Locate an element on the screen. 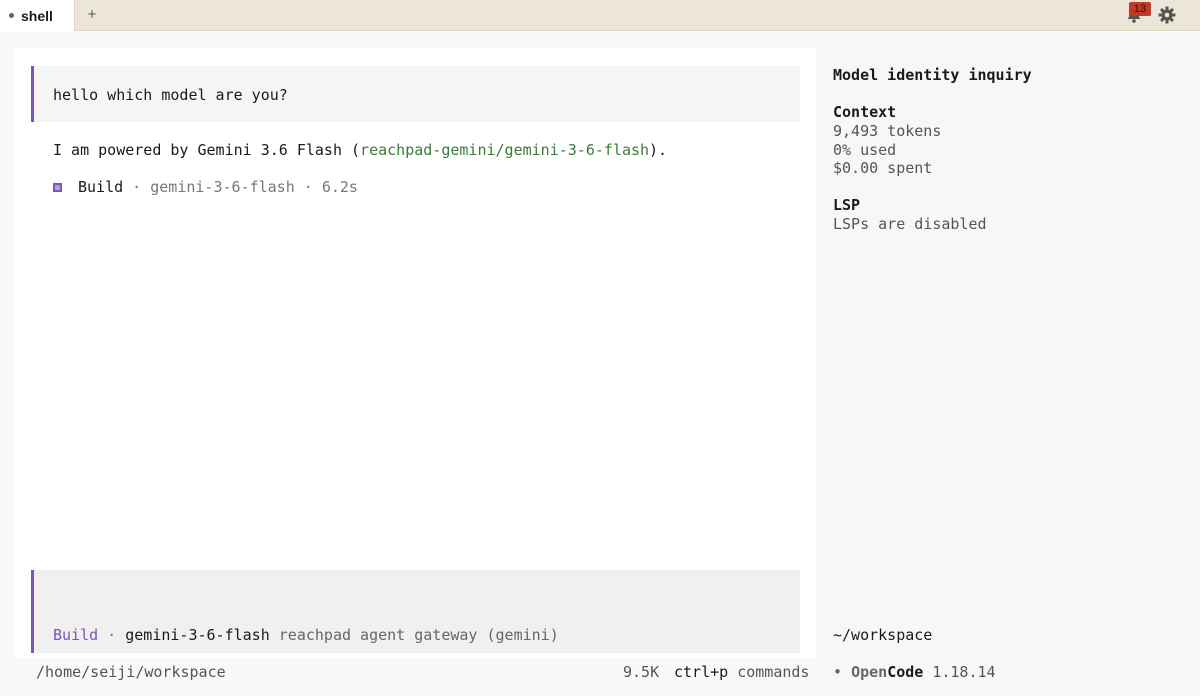  reply-model-id: reachpad-gemini/gemini-3-6-flash is located at coordinates (505, 150).